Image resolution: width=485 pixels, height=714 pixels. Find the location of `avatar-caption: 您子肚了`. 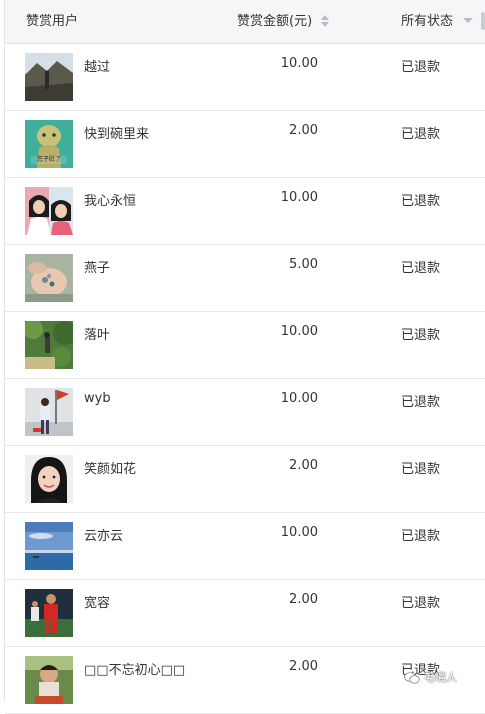

avatar-caption: 您子肚了 is located at coordinates (49, 159).